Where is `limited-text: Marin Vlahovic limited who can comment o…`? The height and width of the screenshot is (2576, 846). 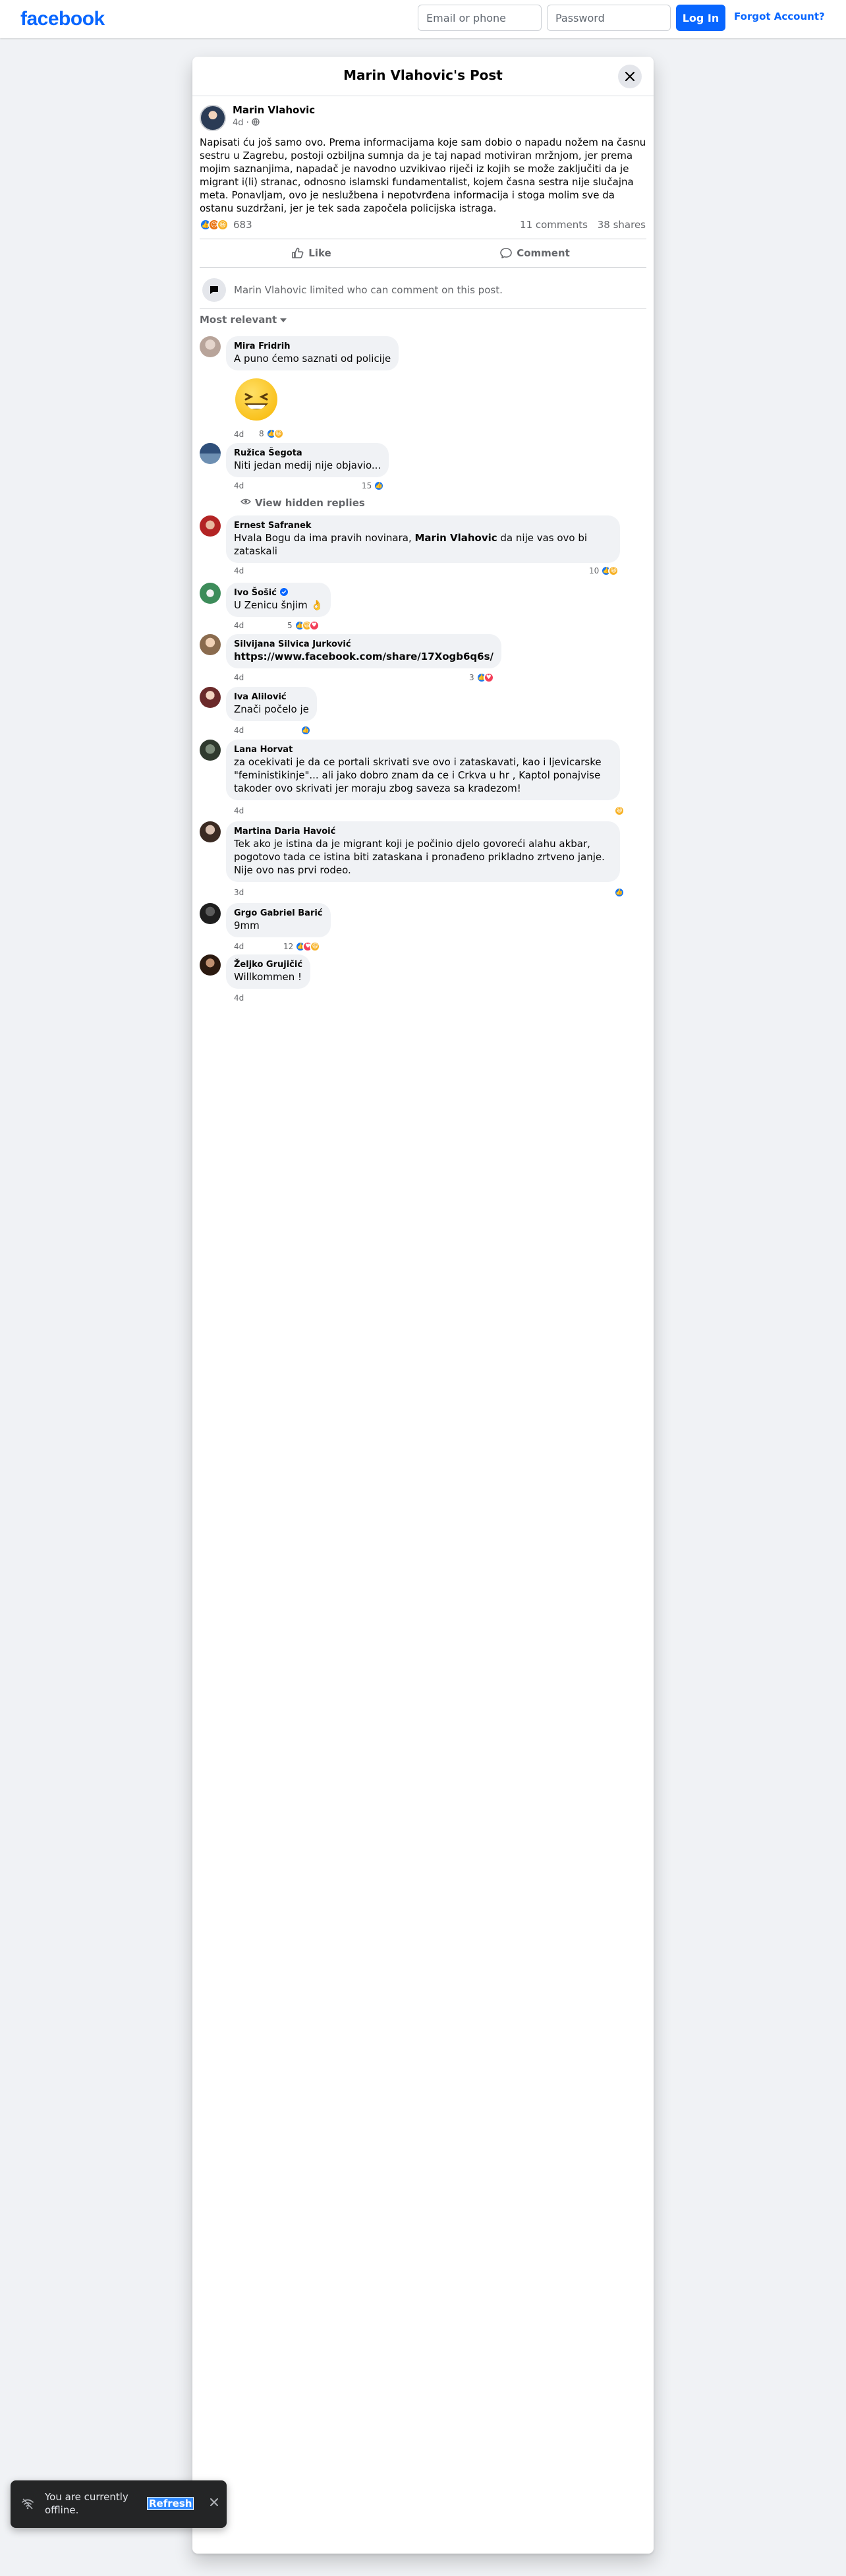
limited-text: Marin Vlahovic limited who can comment o… is located at coordinates (368, 289).